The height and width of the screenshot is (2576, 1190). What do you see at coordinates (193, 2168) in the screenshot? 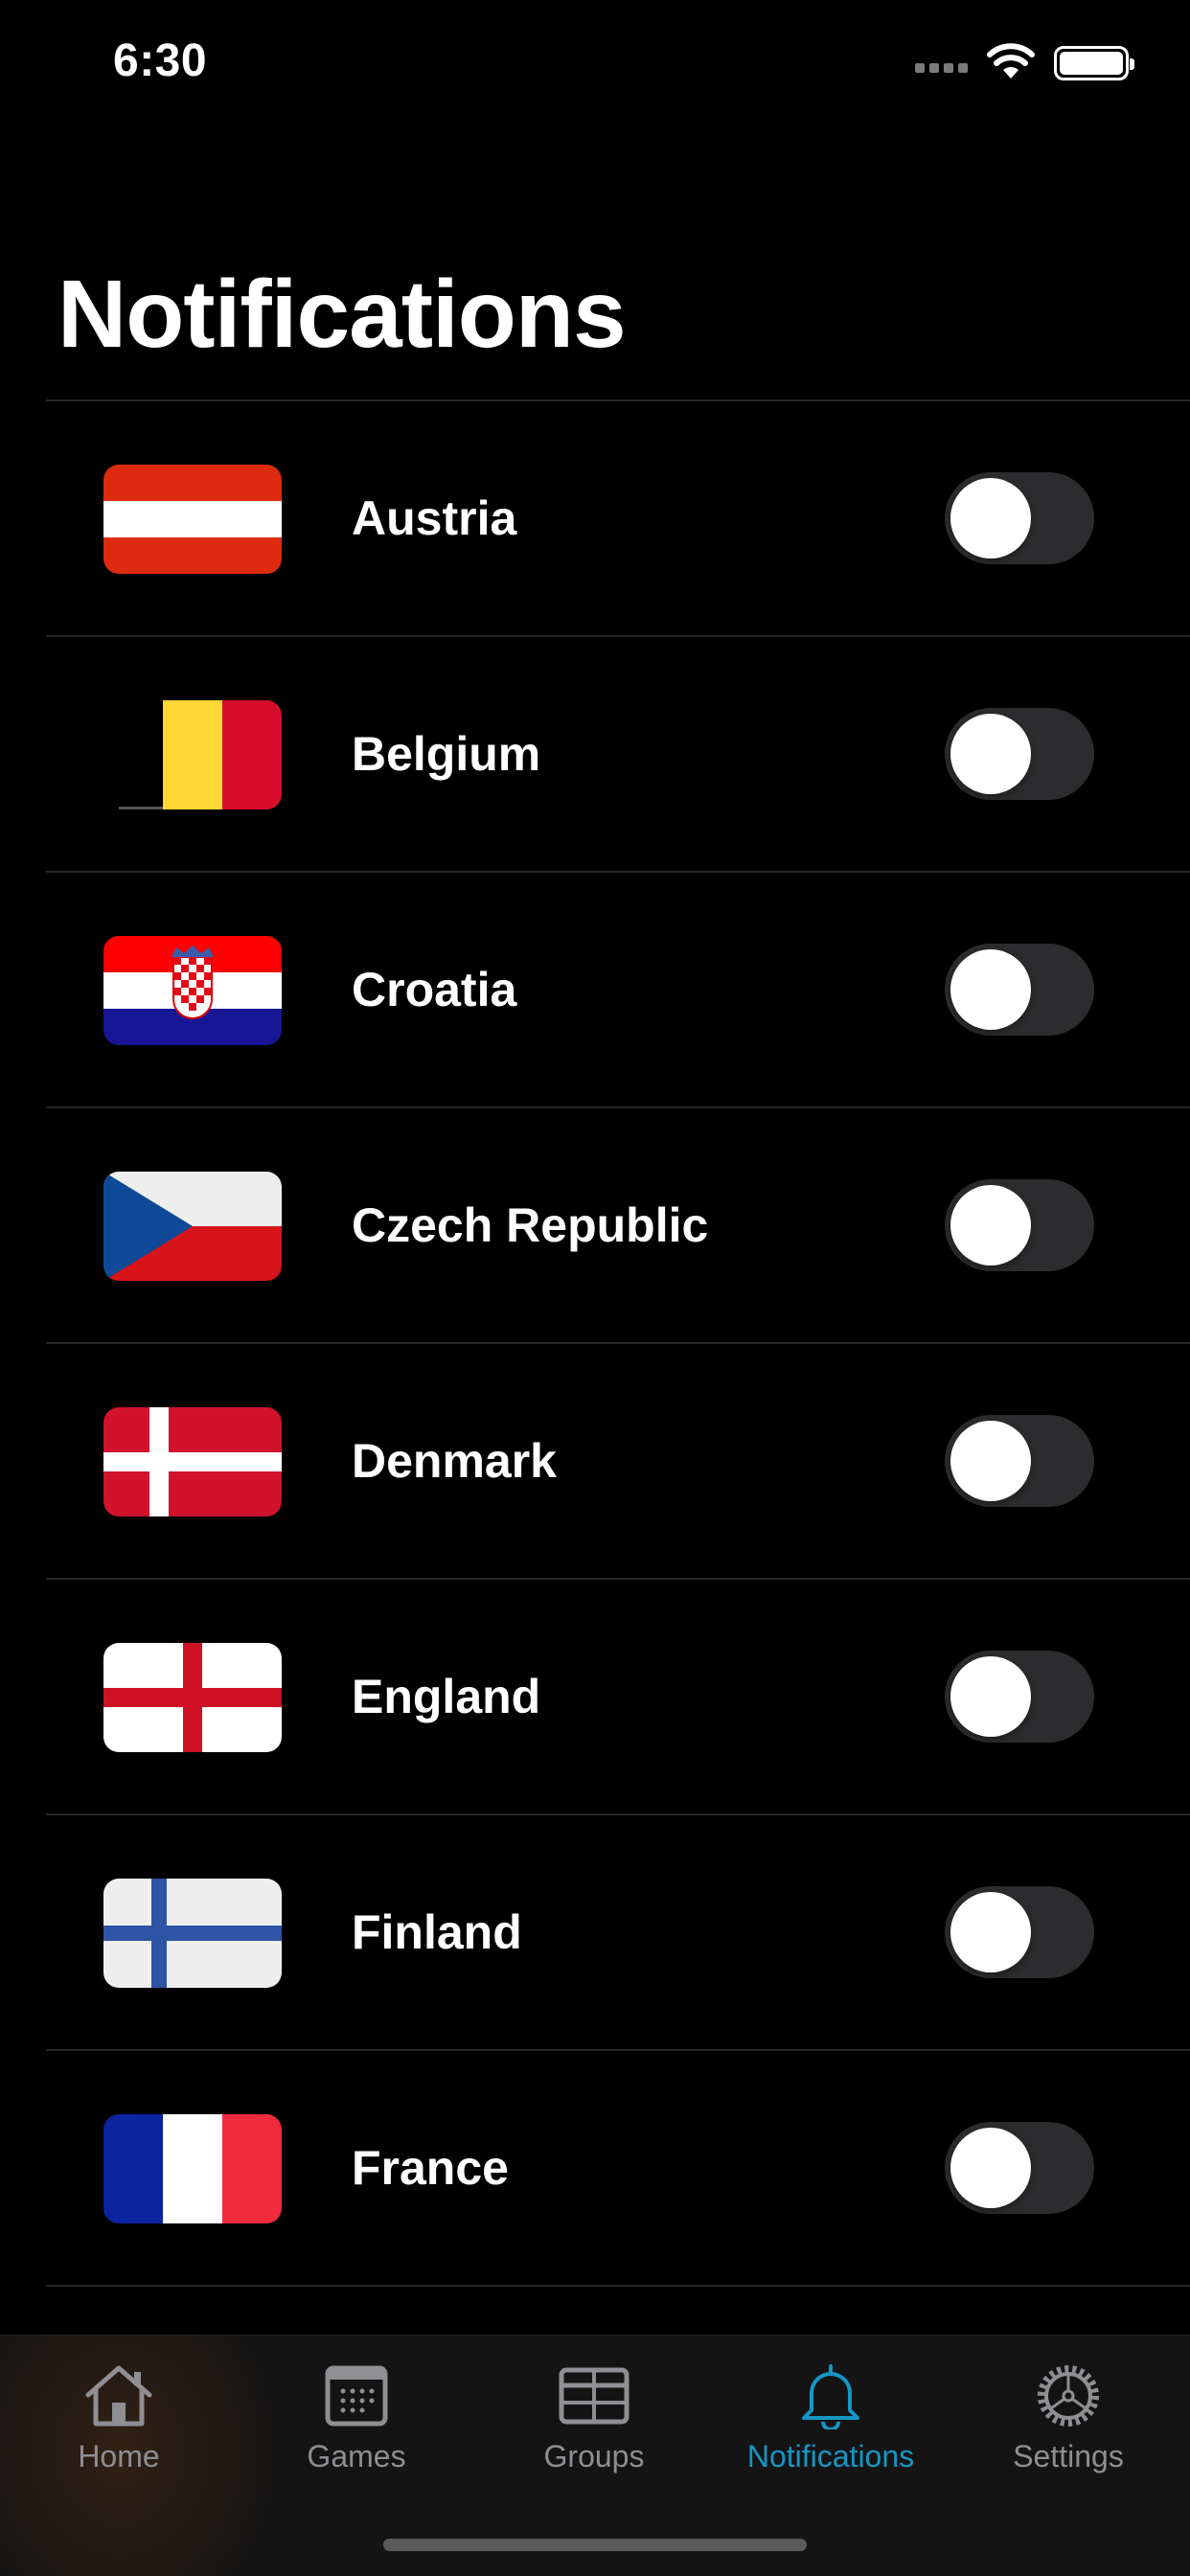
I see `france-flag-icon` at bounding box center [193, 2168].